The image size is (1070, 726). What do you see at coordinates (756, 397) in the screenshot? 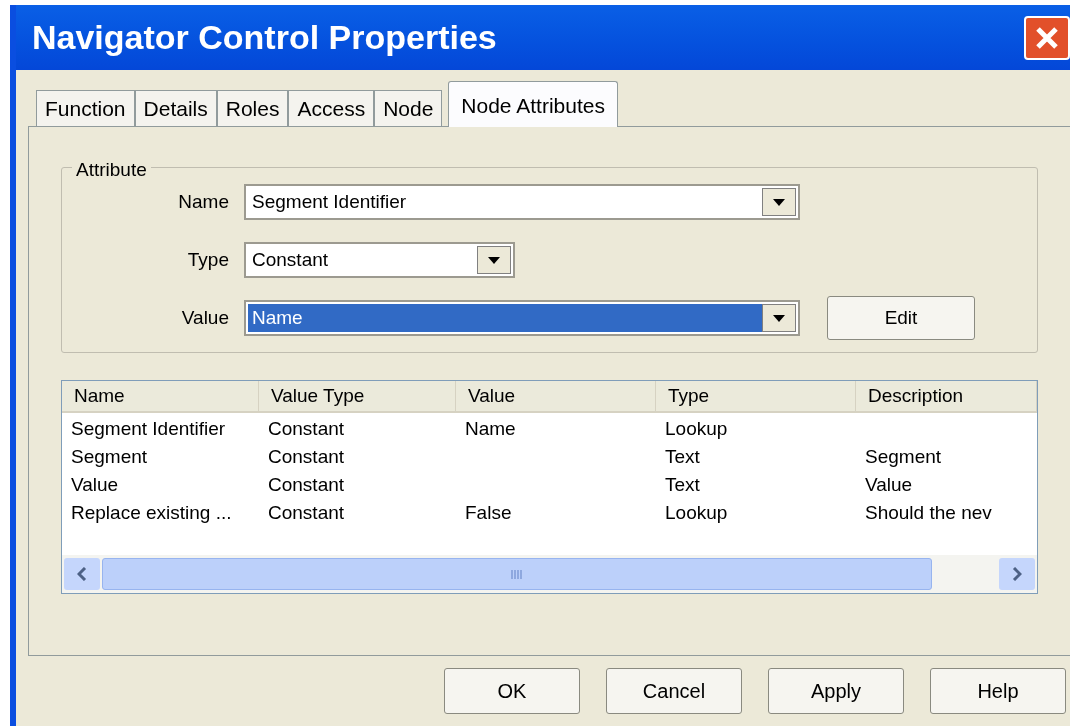
I see `column-header: Type` at bounding box center [756, 397].